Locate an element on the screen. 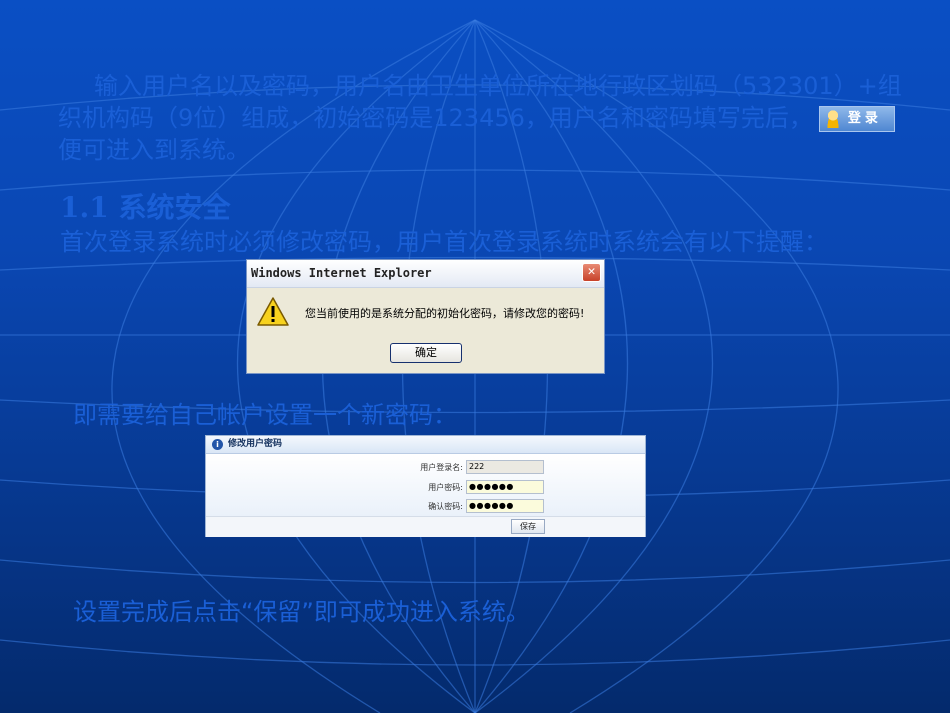 The image size is (950, 713). username-row: 用户登录名: 222 is located at coordinates (425, 468).